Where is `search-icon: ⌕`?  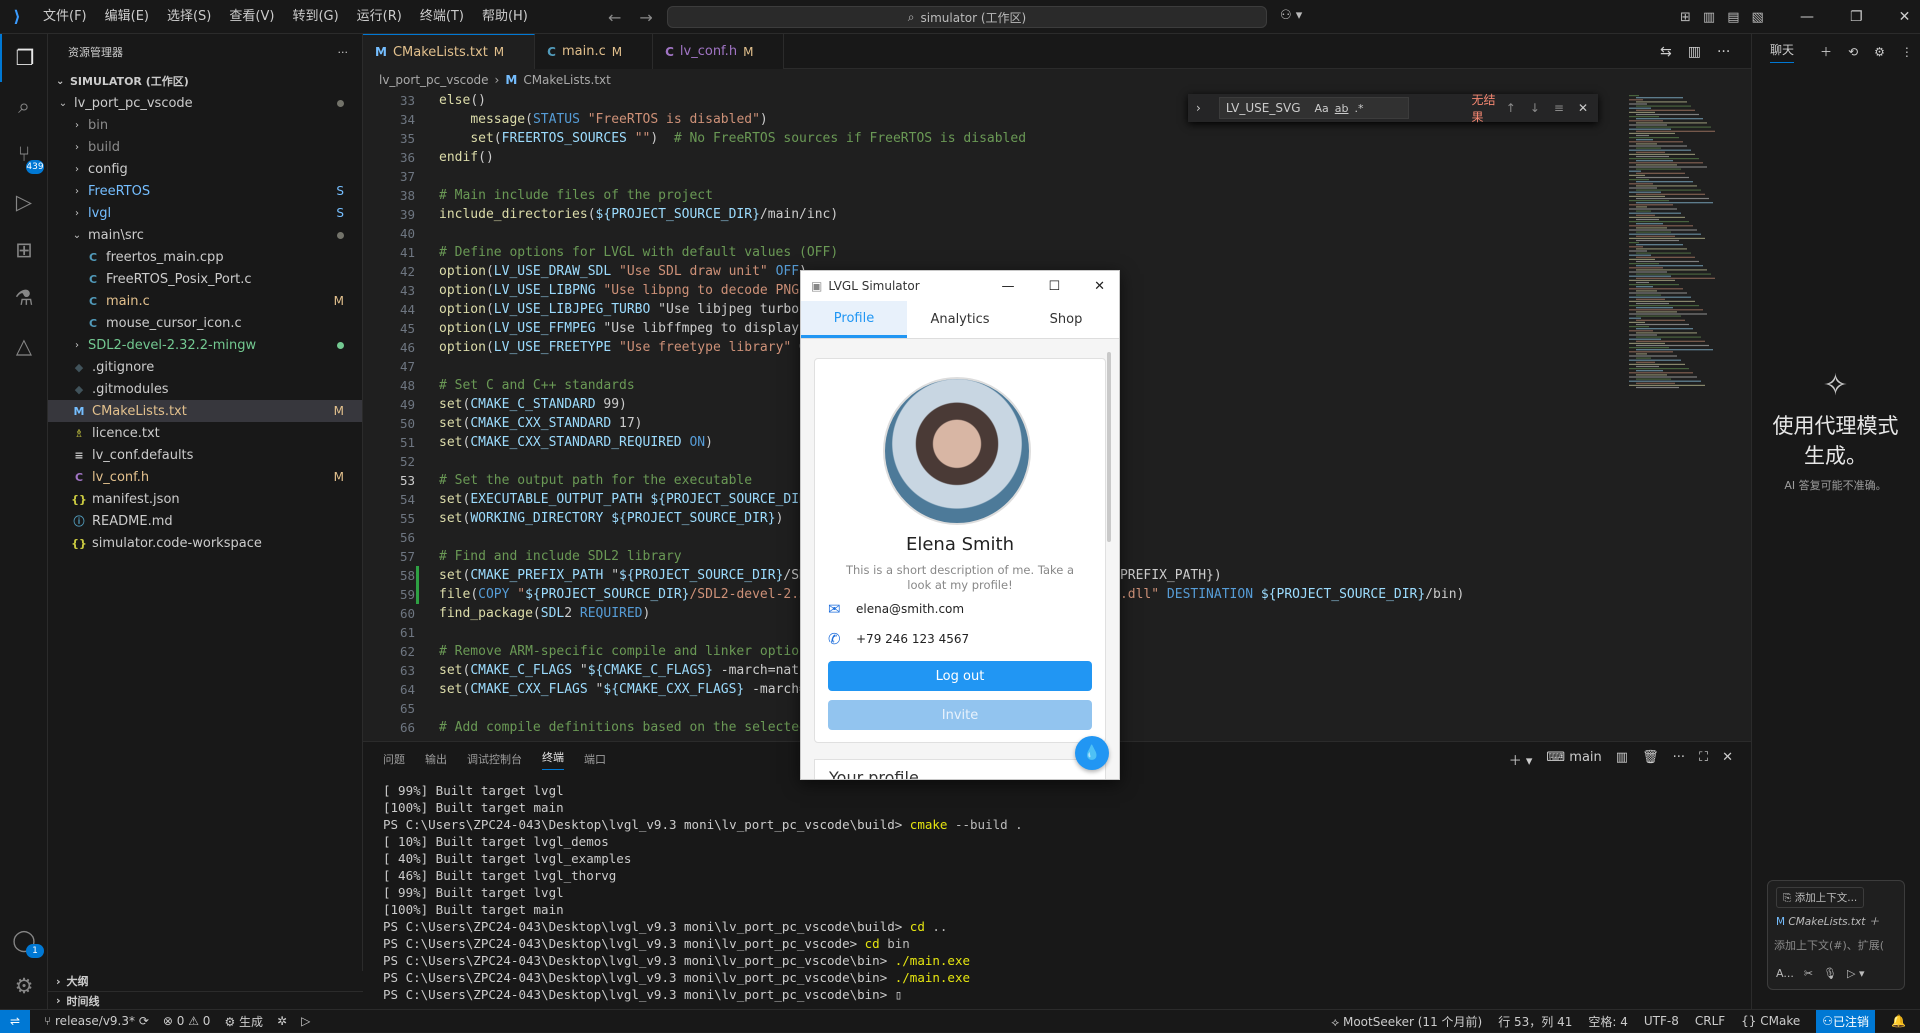 search-icon: ⌕ is located at coordinates (24, 106).